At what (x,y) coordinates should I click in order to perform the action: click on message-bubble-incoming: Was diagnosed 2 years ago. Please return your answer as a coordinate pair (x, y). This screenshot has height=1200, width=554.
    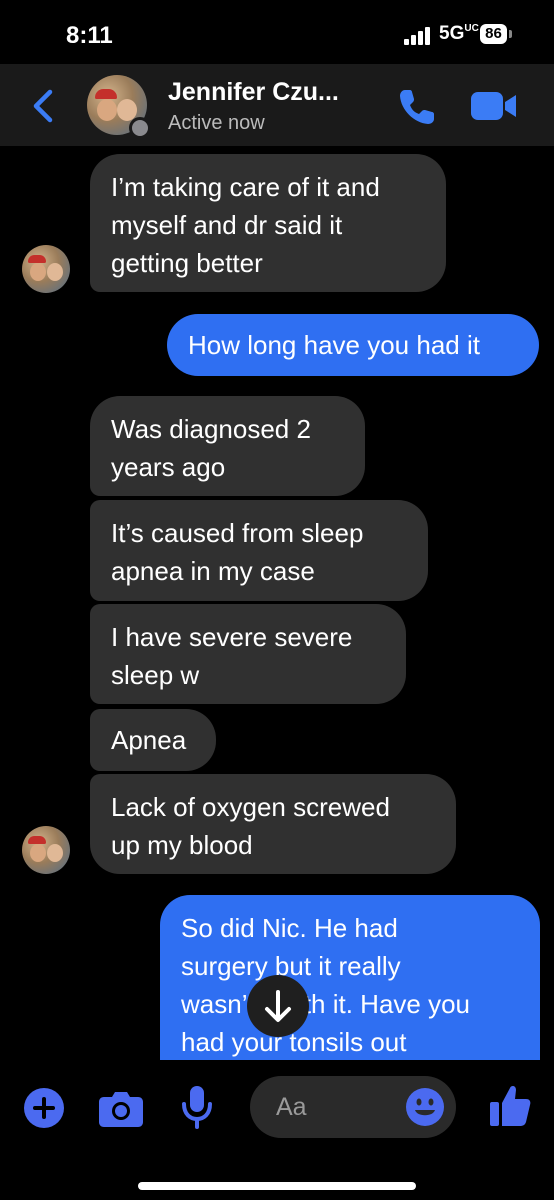
    Looking at the image, I should click on (227, 446).